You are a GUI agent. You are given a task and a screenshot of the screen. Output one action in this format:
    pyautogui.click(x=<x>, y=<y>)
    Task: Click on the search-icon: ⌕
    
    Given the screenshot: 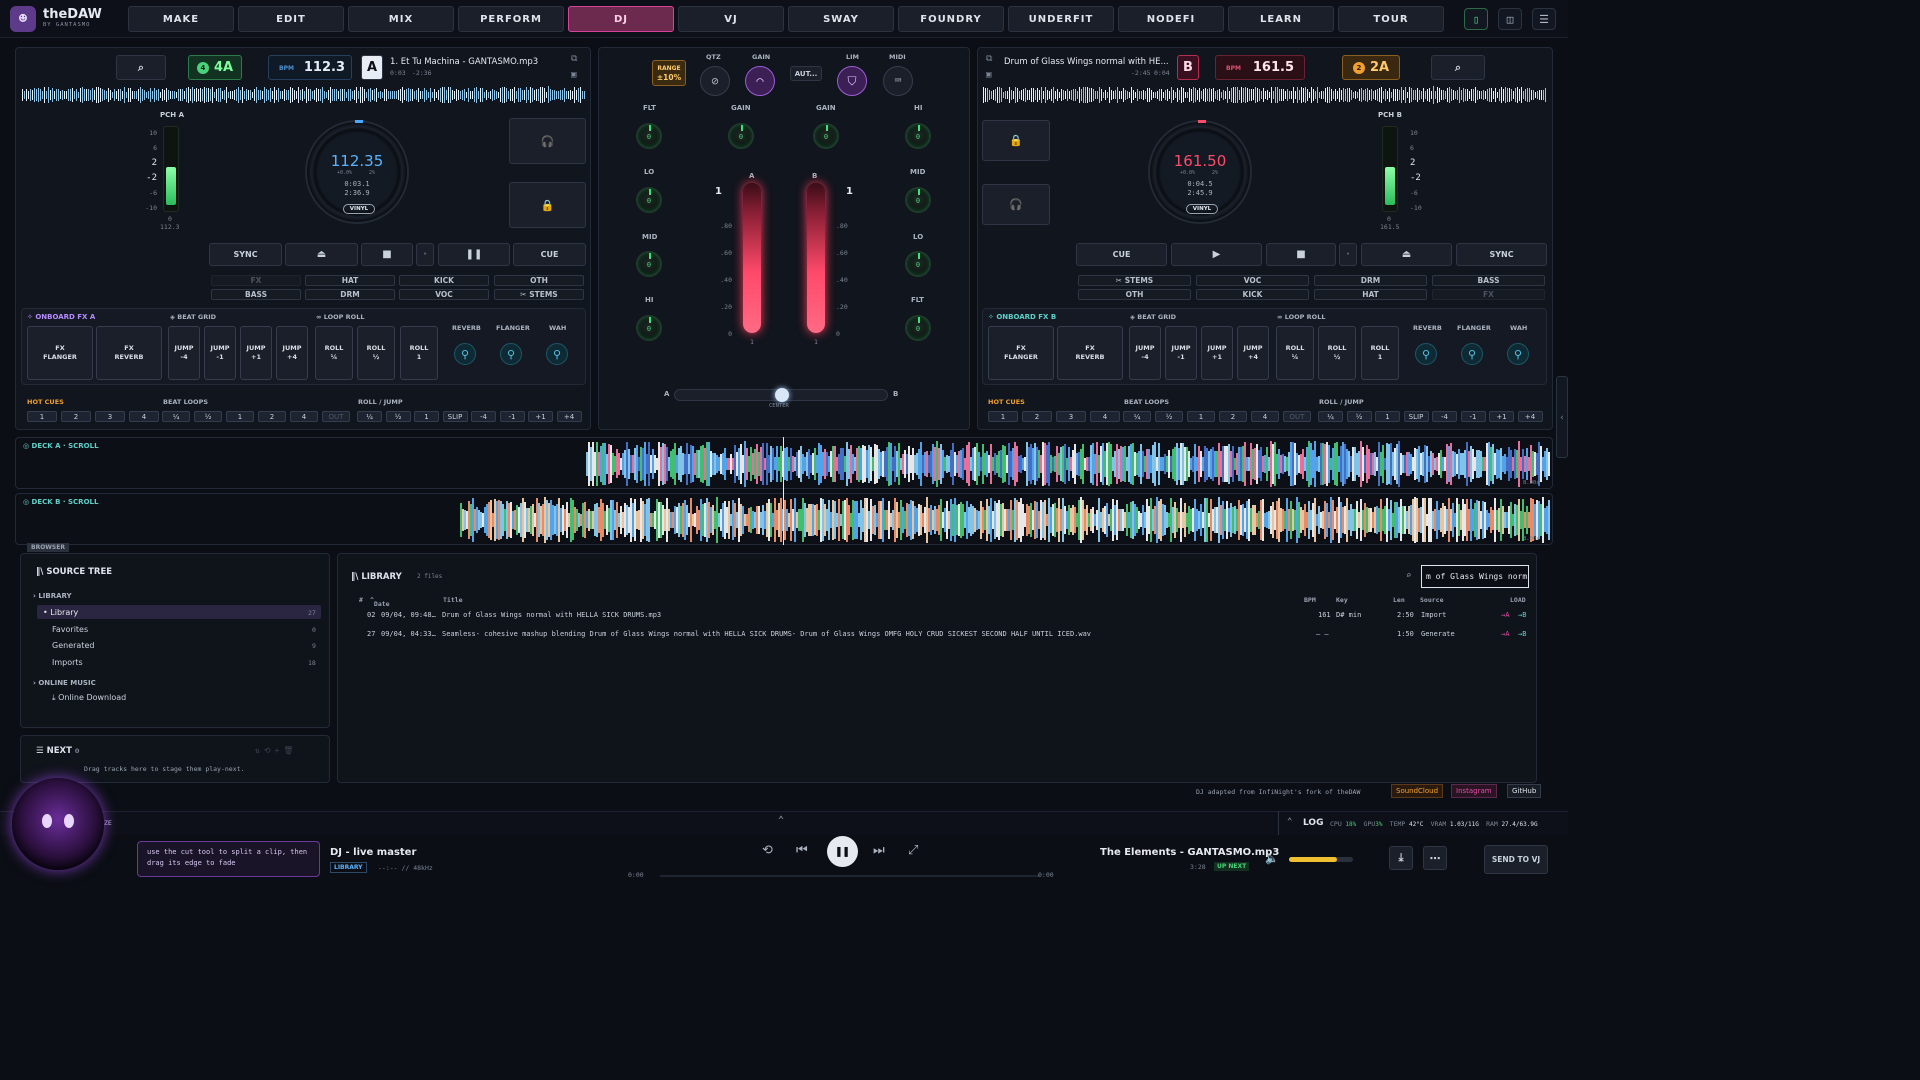 What is the action you would take?
    pyautogui.click(x=1413, y=576)
    